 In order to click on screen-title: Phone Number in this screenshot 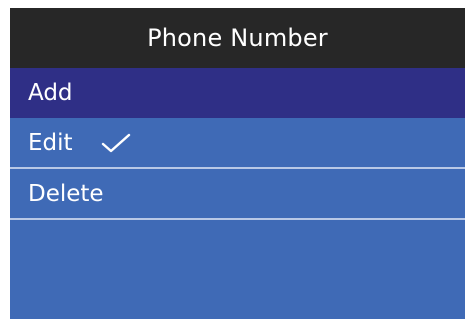, I will do `click(237, 38)`.